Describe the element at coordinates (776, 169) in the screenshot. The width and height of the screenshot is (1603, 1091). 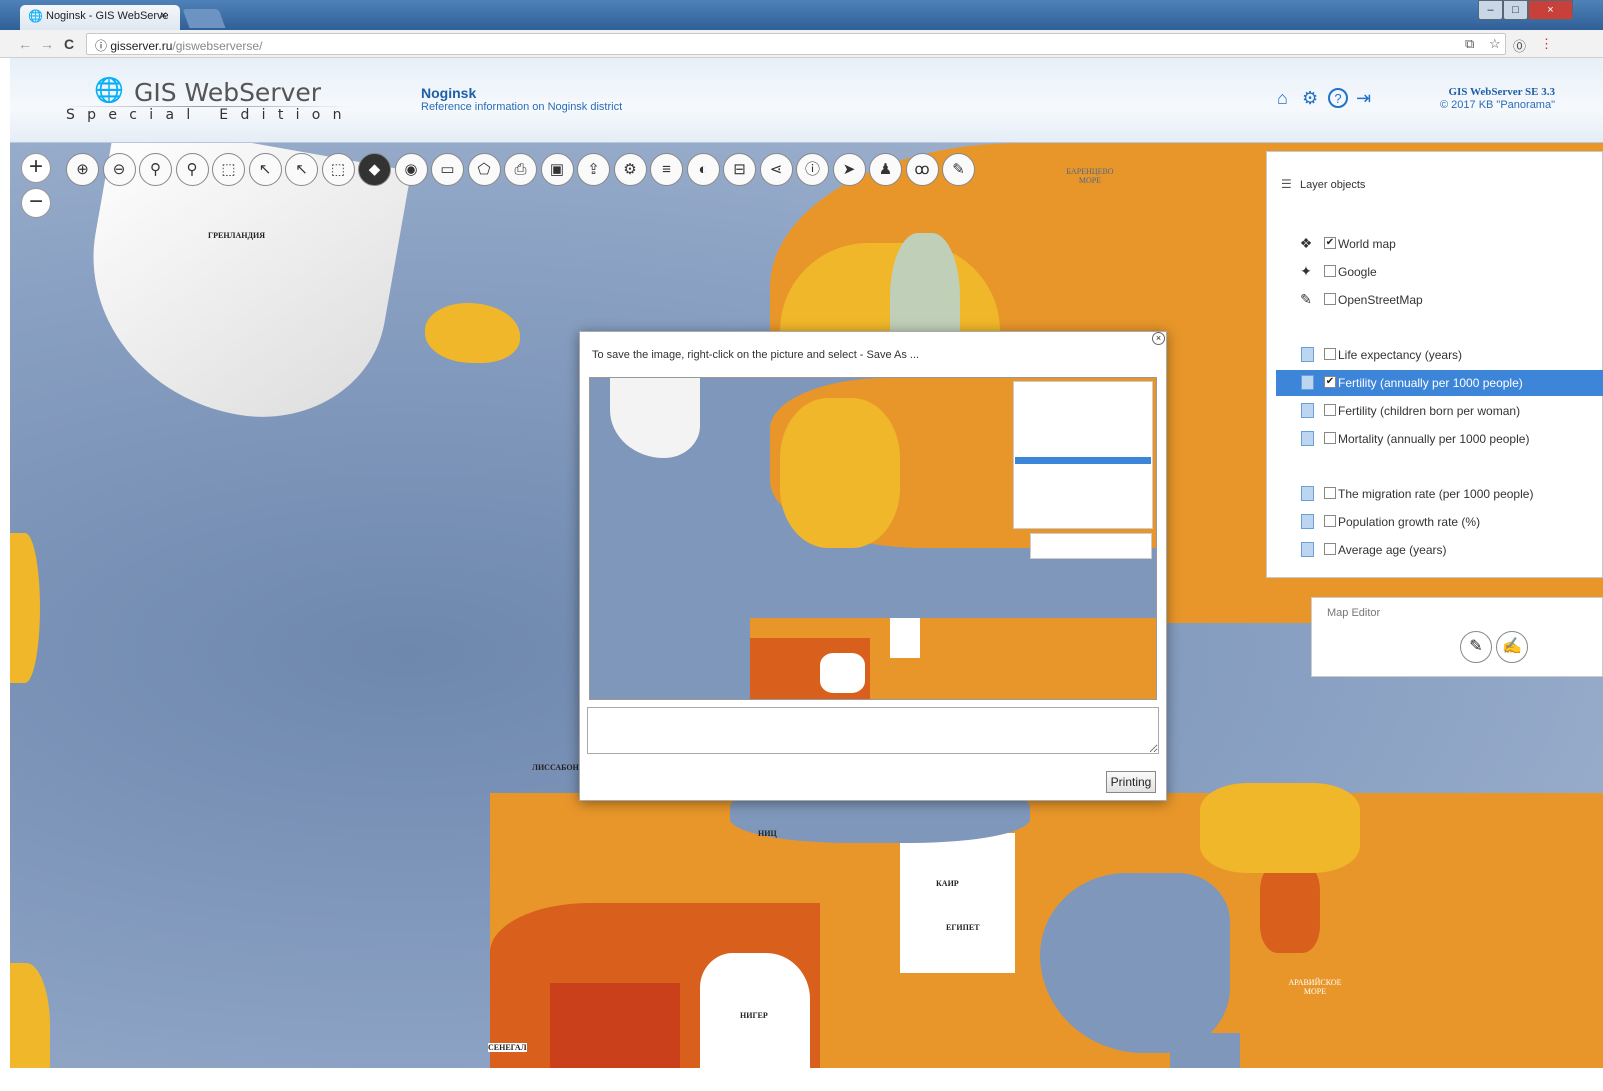
I see `network-tool: ⋖` at that location.